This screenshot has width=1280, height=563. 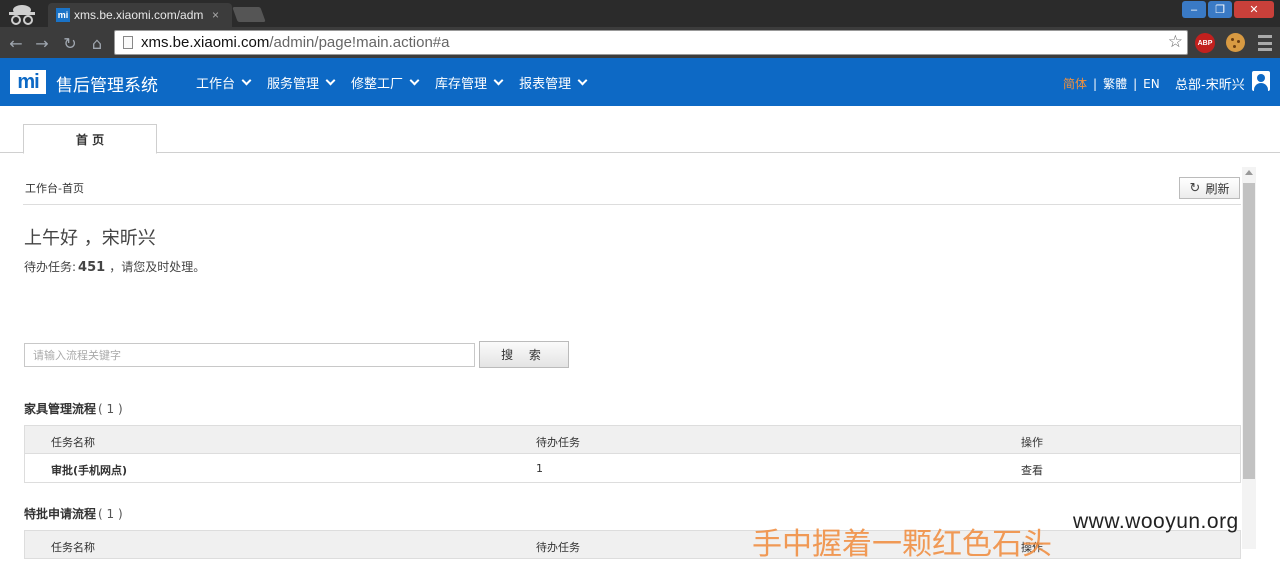 What do you see at coordinates (1194, 9) in the screenshot?
I see `minimize-button: –` at bounding box center [1194, 9].